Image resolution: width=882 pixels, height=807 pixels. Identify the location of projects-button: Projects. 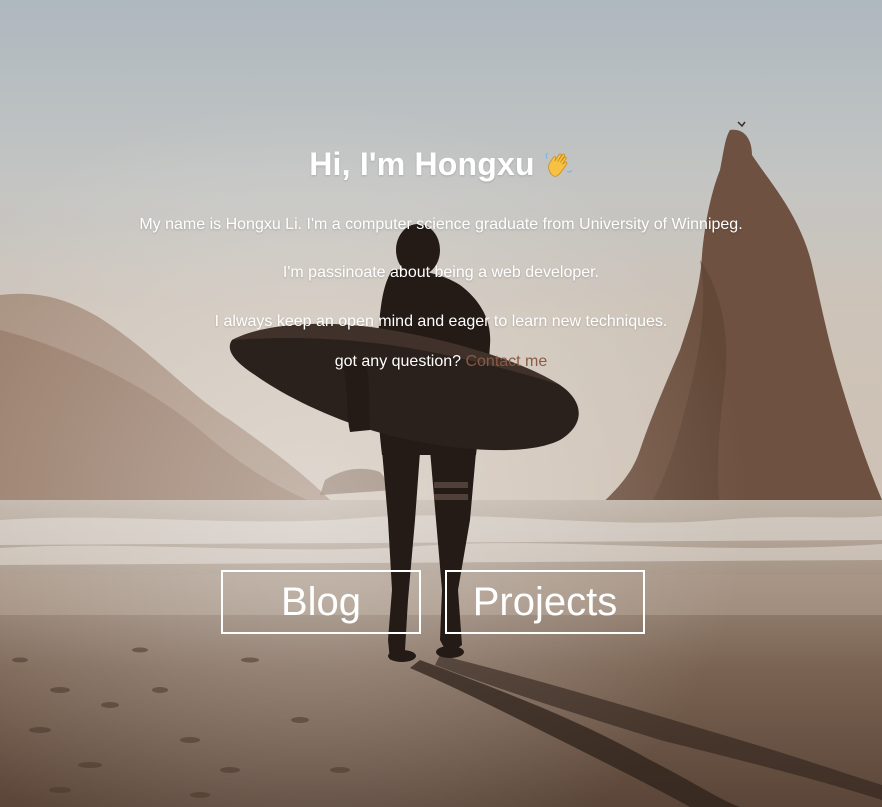
(545, 602).